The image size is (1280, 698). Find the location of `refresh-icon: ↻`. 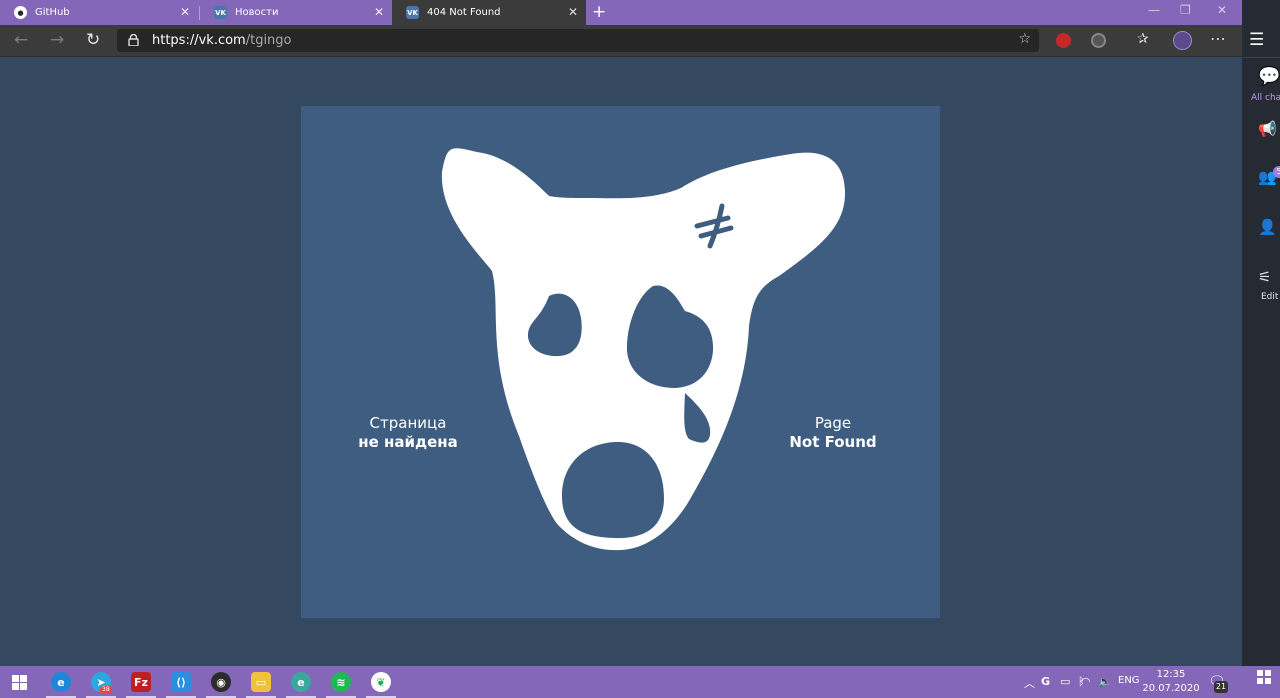

refresh-icon: ↻ is located at coordinates (93, 40).